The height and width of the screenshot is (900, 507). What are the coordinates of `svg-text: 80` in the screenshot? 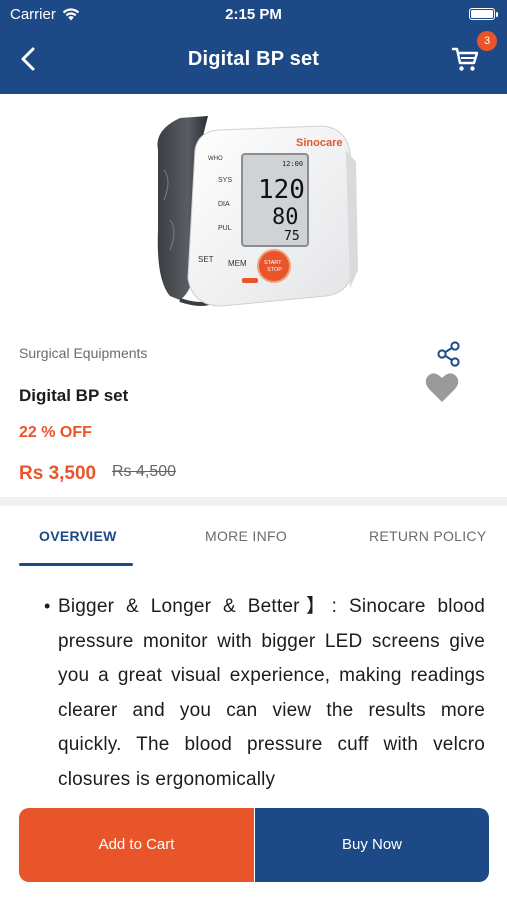 It's located at (285, 217).